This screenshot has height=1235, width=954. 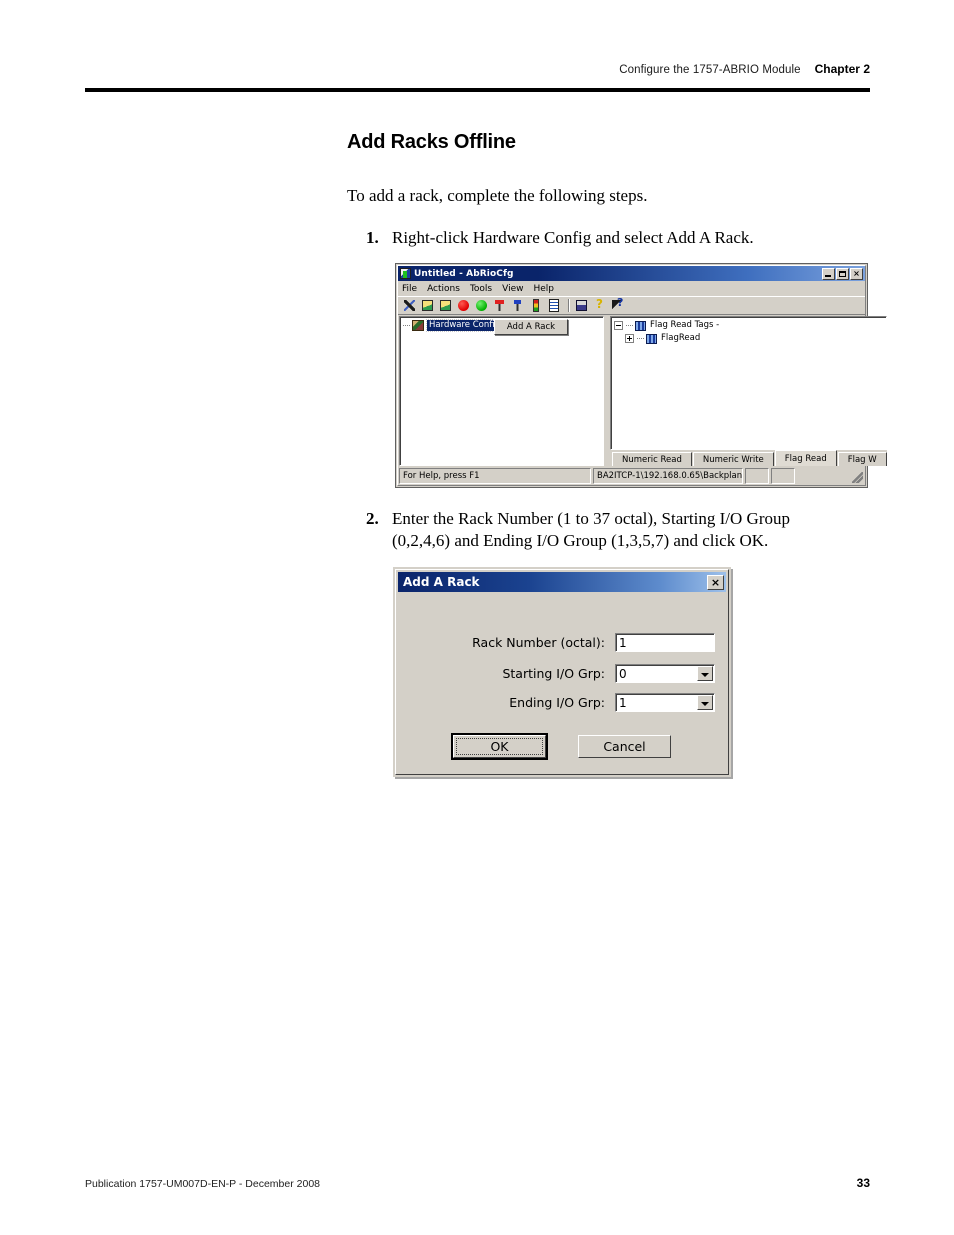 What do you see at coordinates (372, 237) in the screenshot?
I see `step-number: 1.` at bounding box center [372, 237].